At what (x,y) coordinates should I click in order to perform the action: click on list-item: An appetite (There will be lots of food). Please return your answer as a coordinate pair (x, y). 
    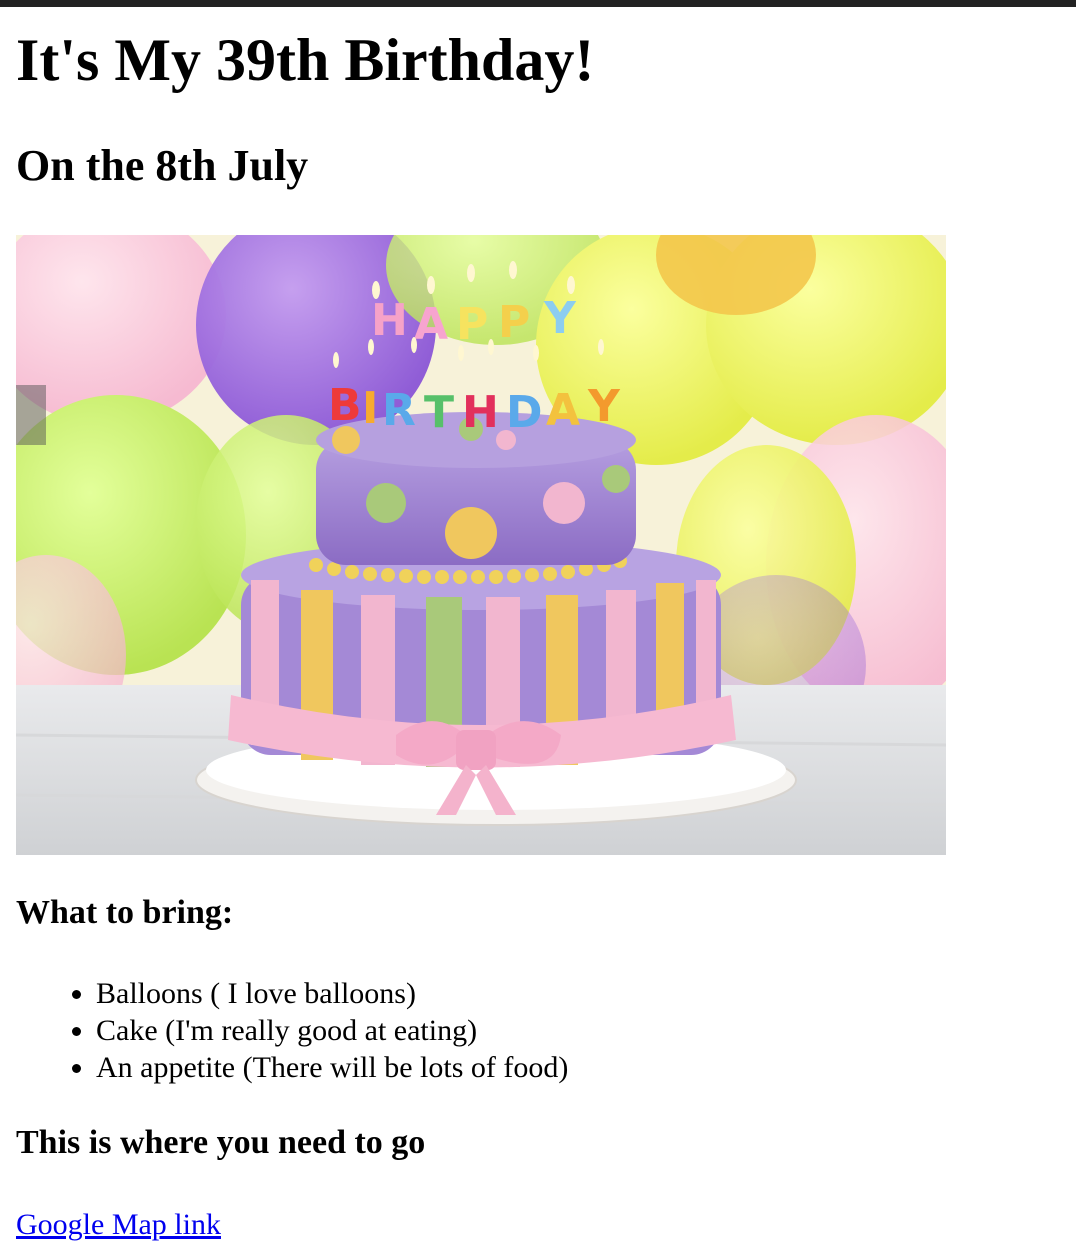
    Looking at the image, I should click on (332, 1067).